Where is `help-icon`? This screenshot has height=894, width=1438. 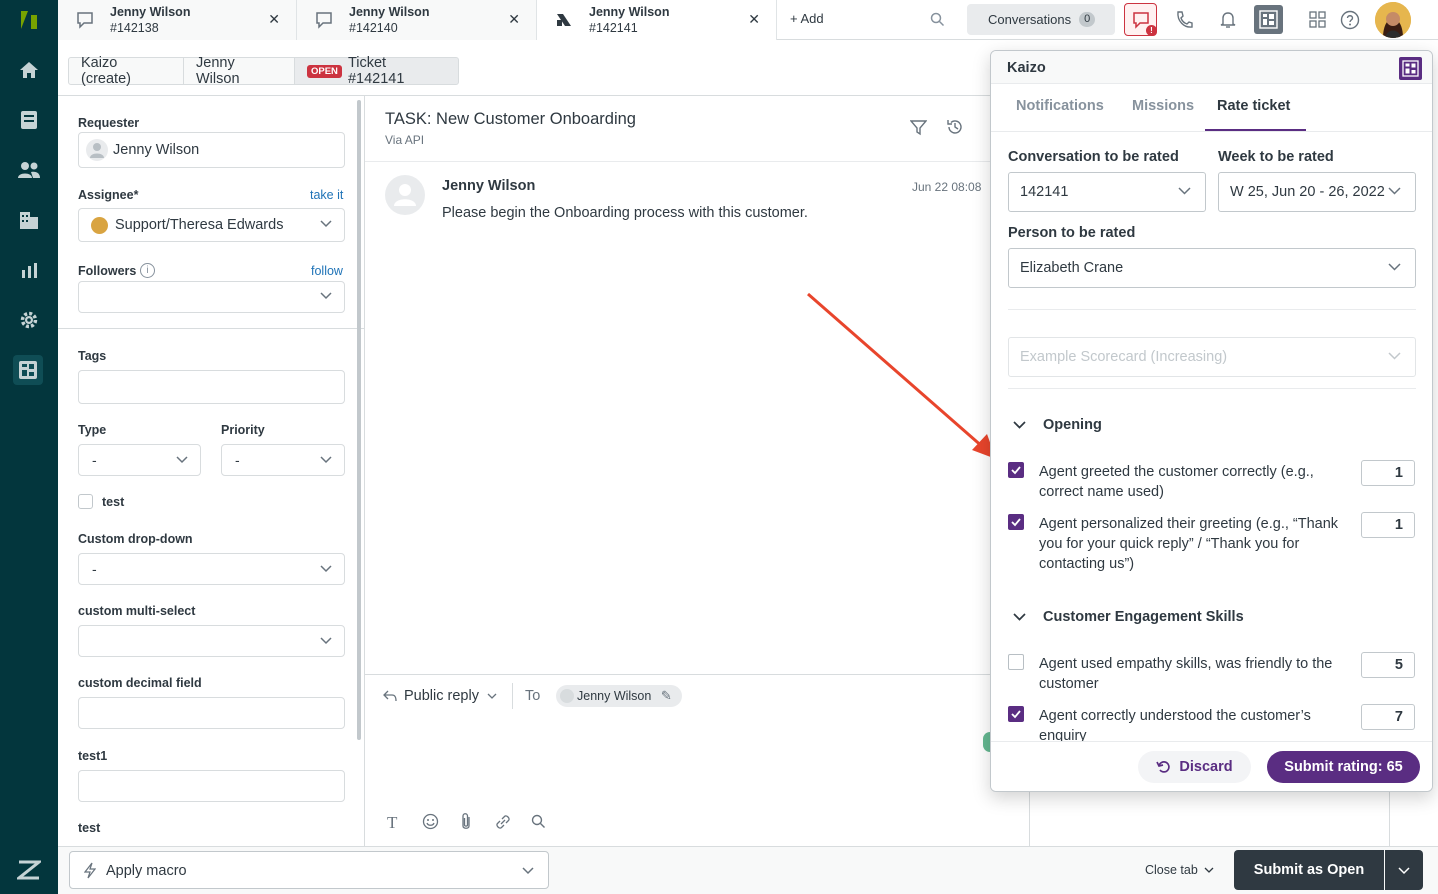 help-icon is located at coordinates (1350, 20).